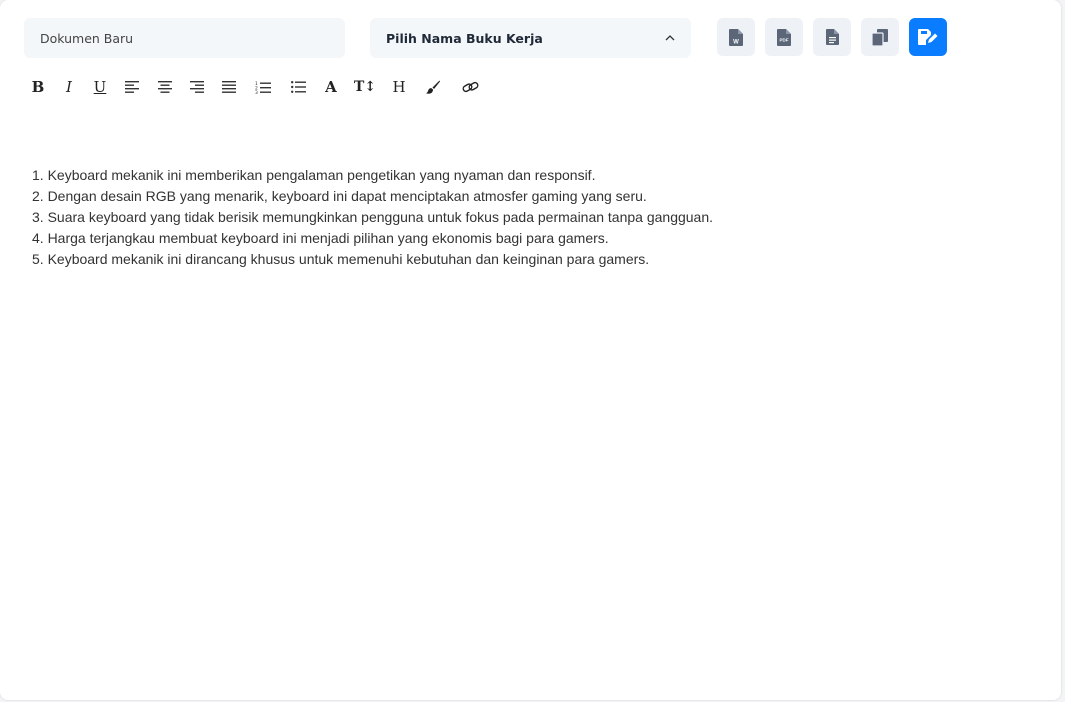 Image resolution: width=1065 pixels, height=702 pixels. Describe the element at coordinates (736, 42) in the screenshot. I see `word-badge: W` at that location.